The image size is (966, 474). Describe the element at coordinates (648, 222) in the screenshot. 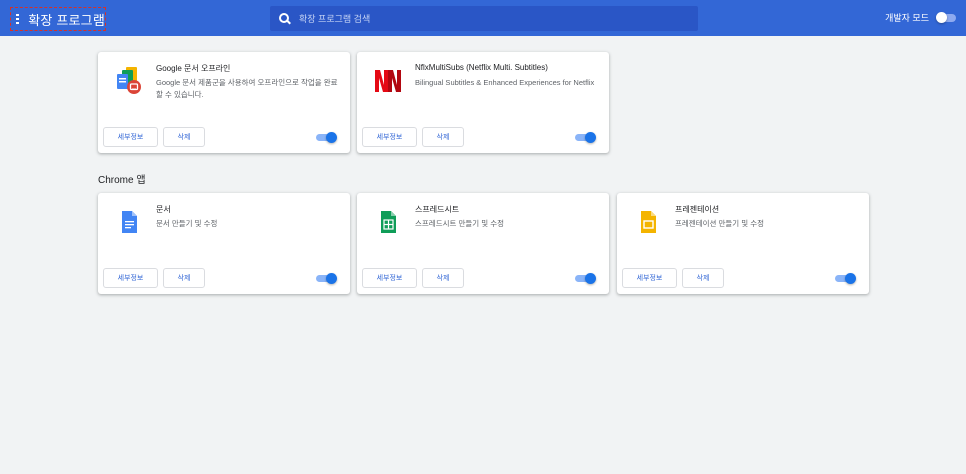

I see `slides-icon` at that location.